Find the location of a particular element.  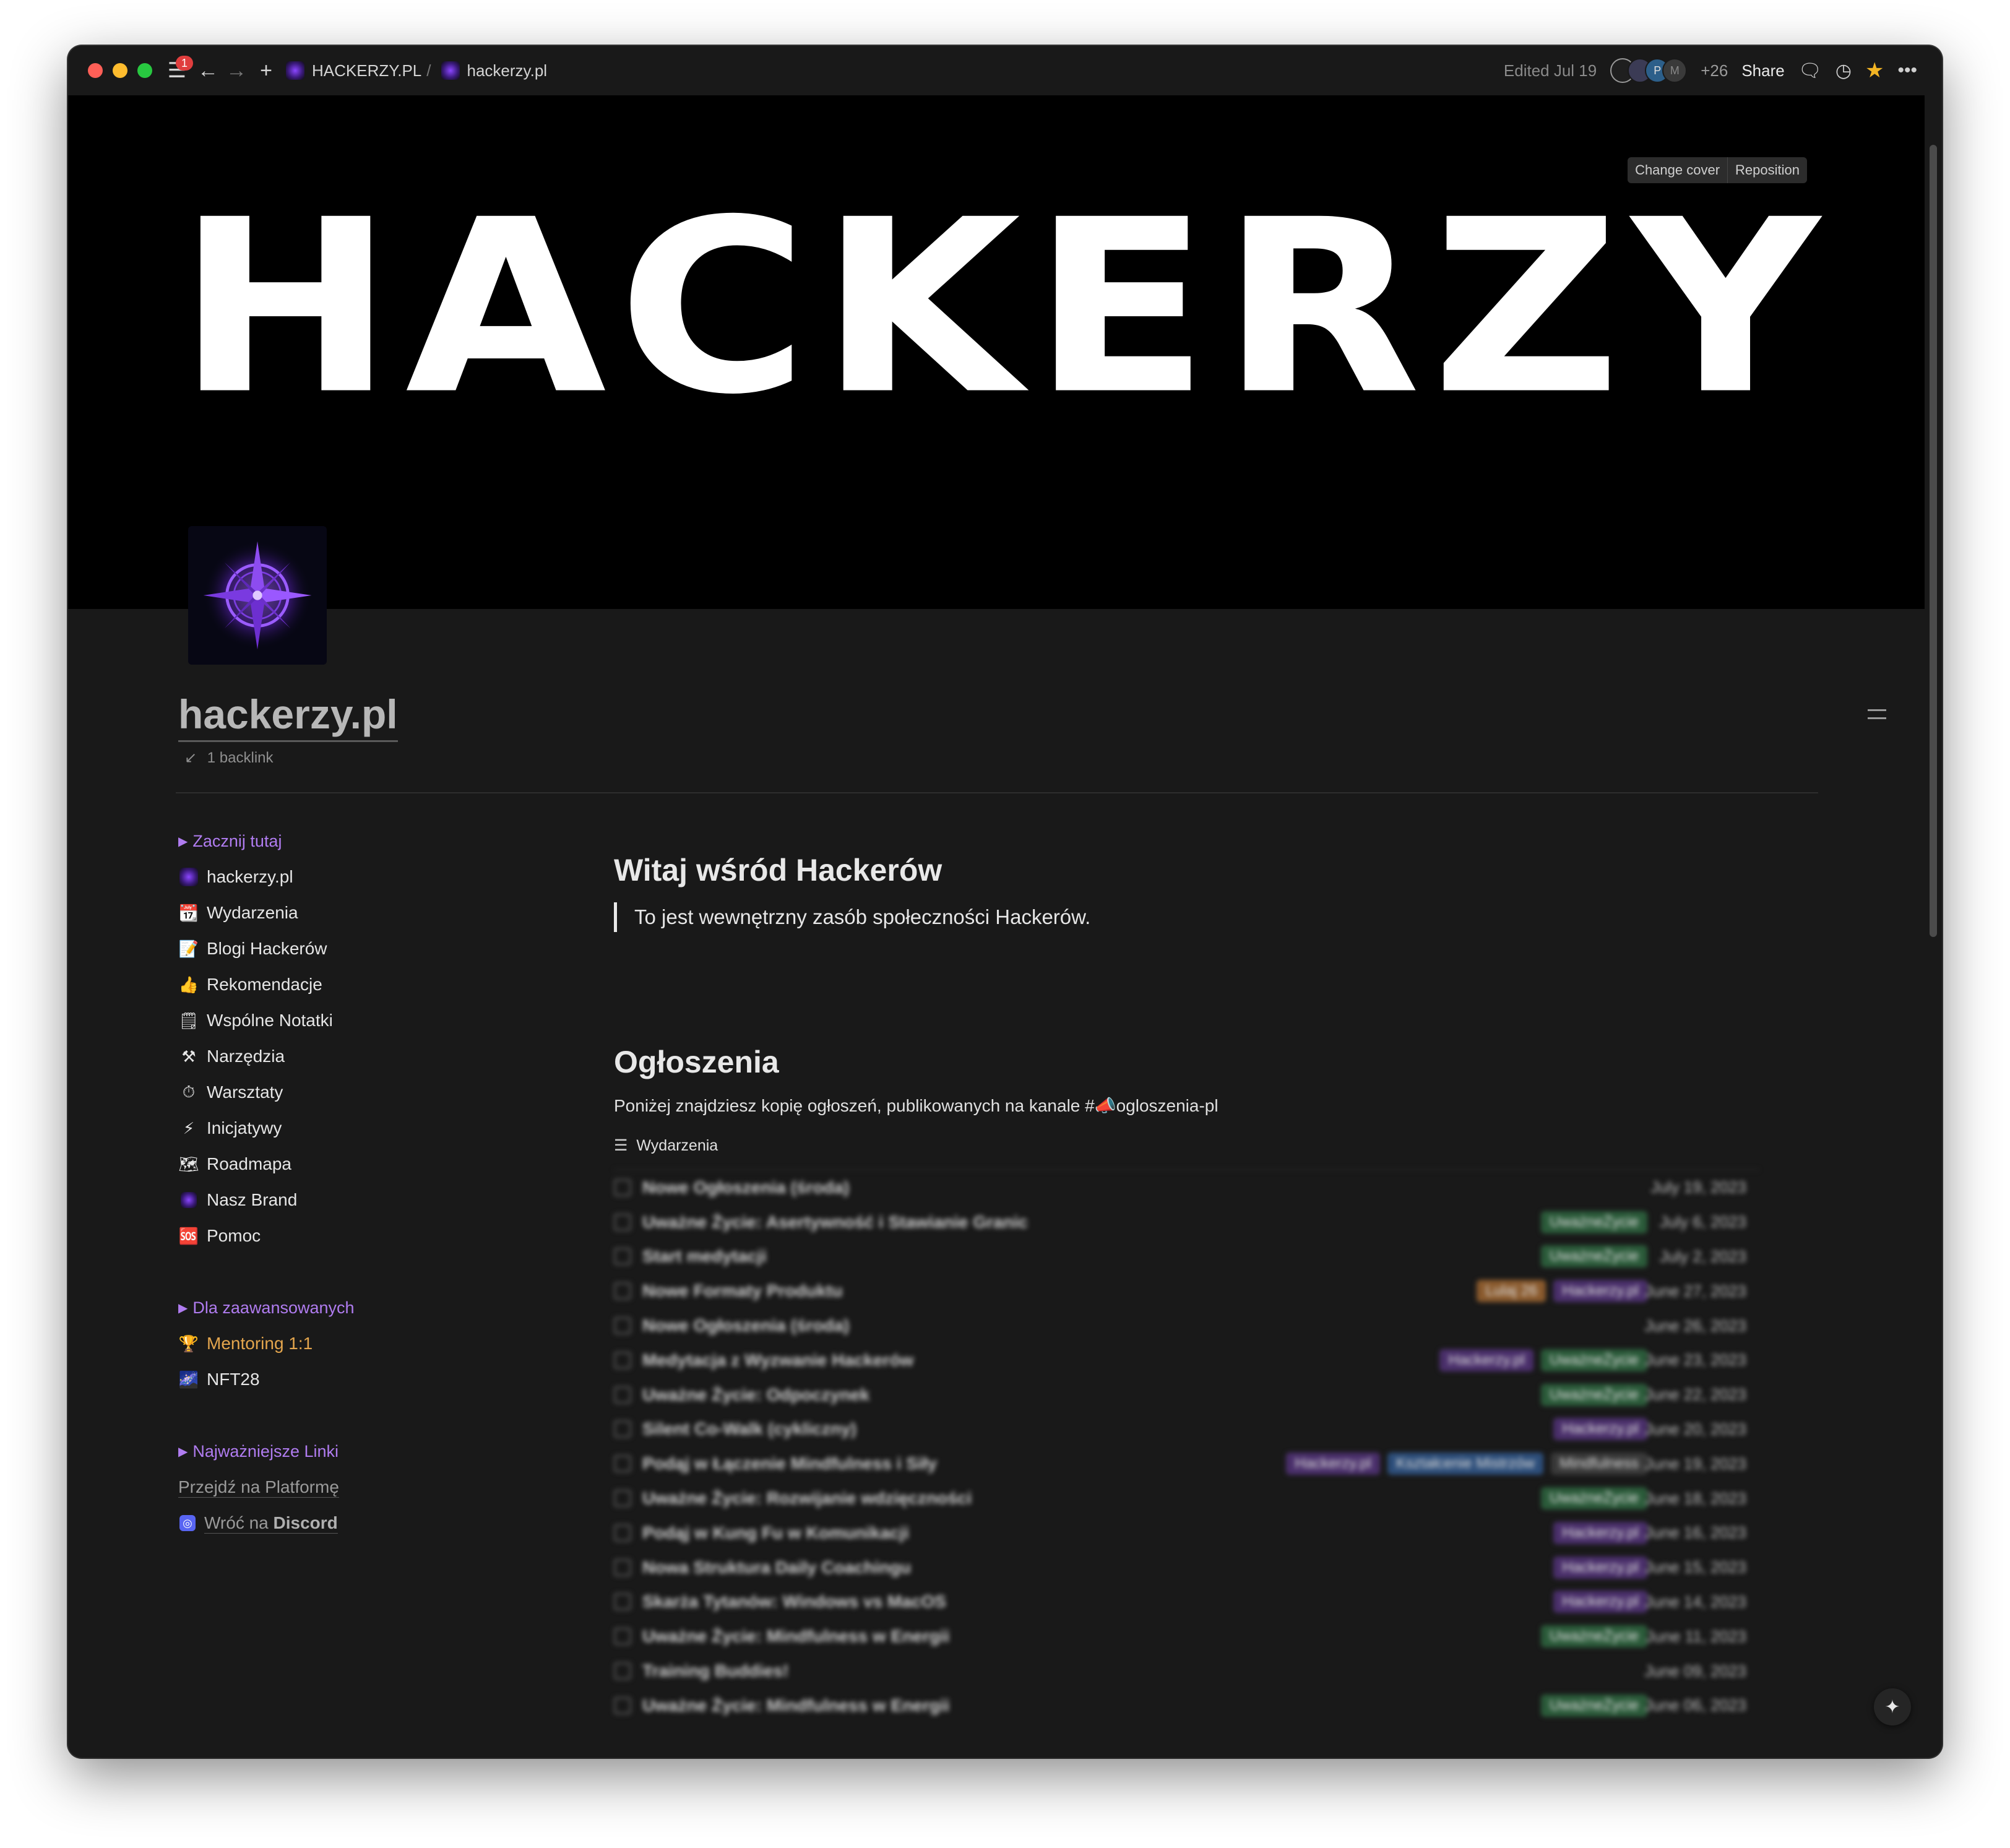

list-item-tags: Hackerzy.pl UważneŻycie is located at coordinates (1543, 1360).